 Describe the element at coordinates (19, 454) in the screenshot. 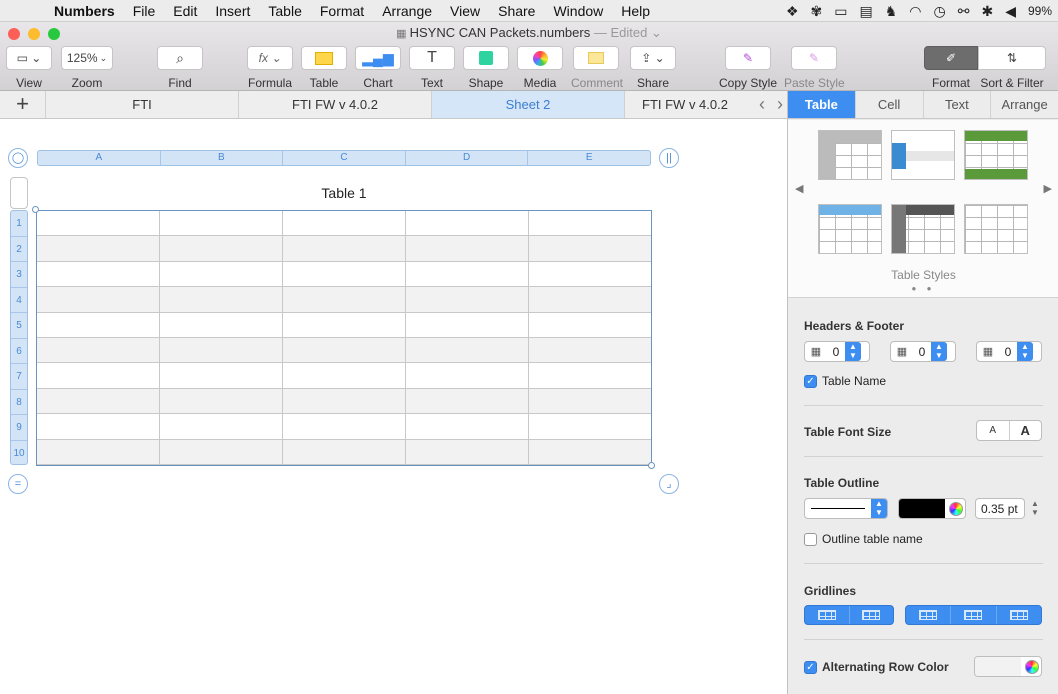

I see `row-header: 10` at that location.